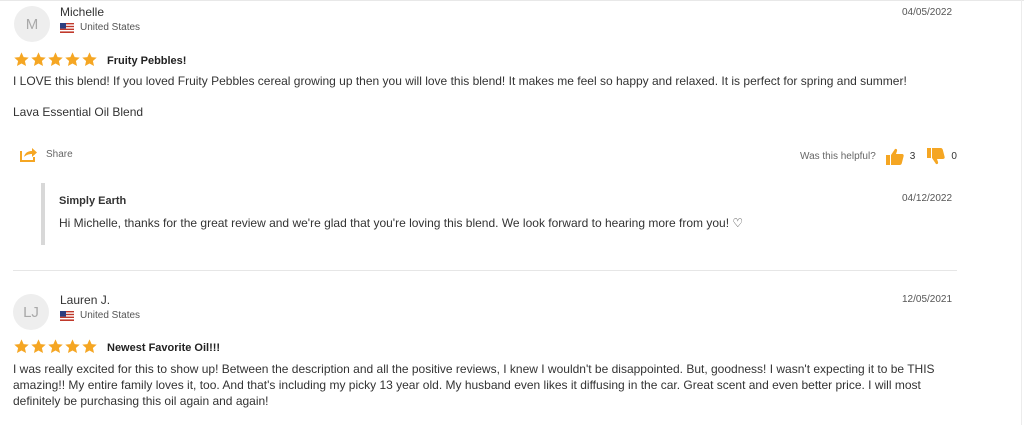 This screenshot has width=1024, height=425. I want to click on avatar-initials: M, so click(32, 24).